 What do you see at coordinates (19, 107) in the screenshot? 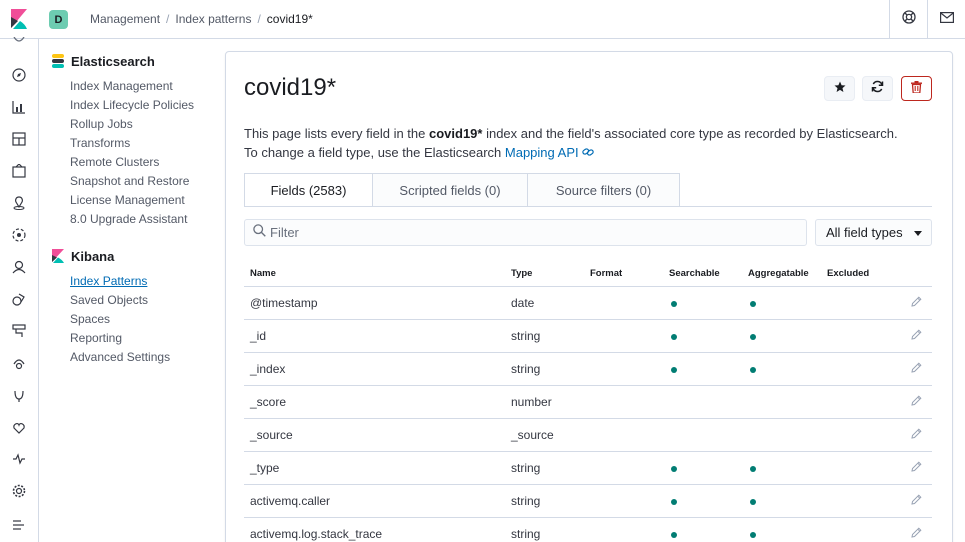
I see `visualize-icon` at bounding box center [19, 107].